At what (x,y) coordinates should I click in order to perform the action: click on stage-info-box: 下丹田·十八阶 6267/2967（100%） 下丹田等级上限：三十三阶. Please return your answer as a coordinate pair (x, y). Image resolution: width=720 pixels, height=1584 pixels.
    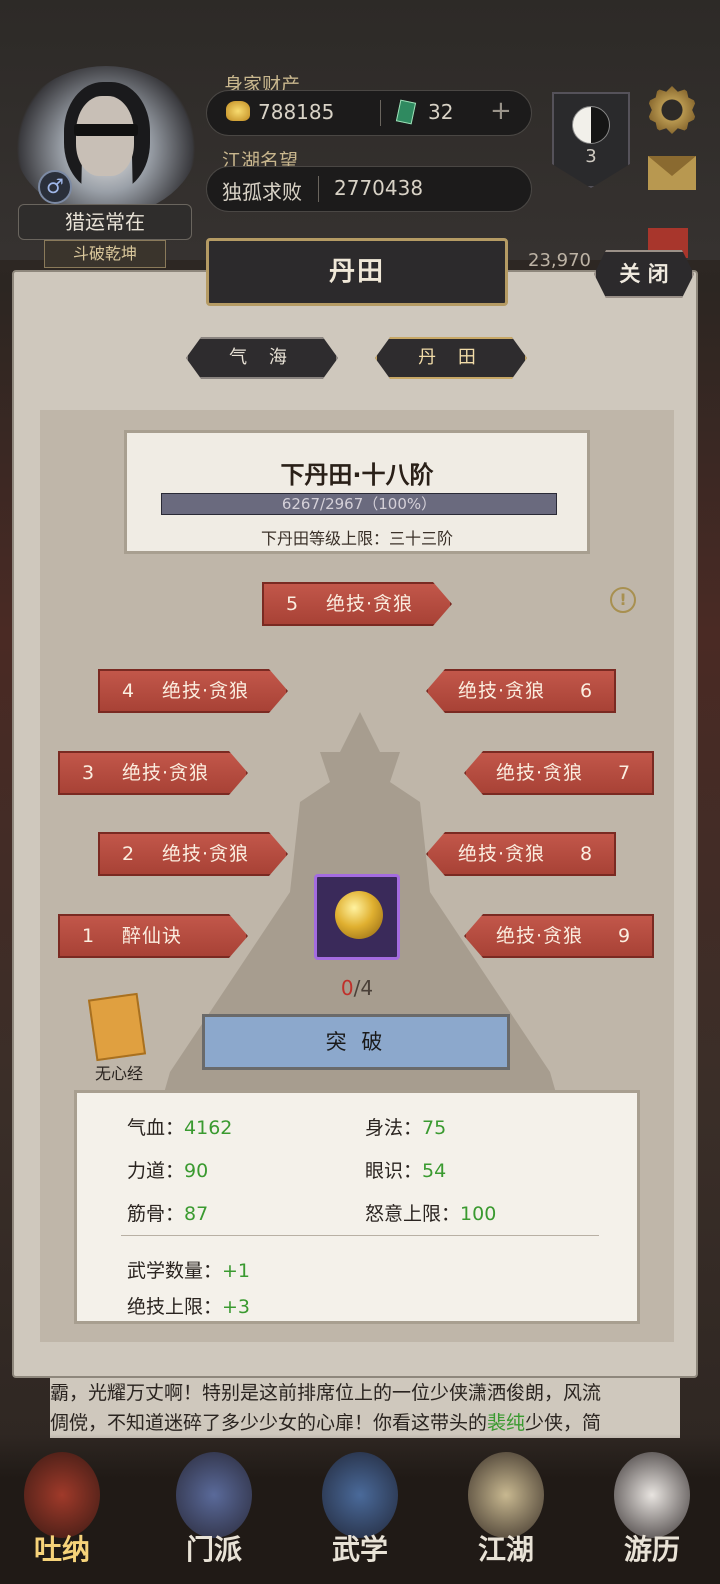
    Looking at the image, I should click on (357, 492).